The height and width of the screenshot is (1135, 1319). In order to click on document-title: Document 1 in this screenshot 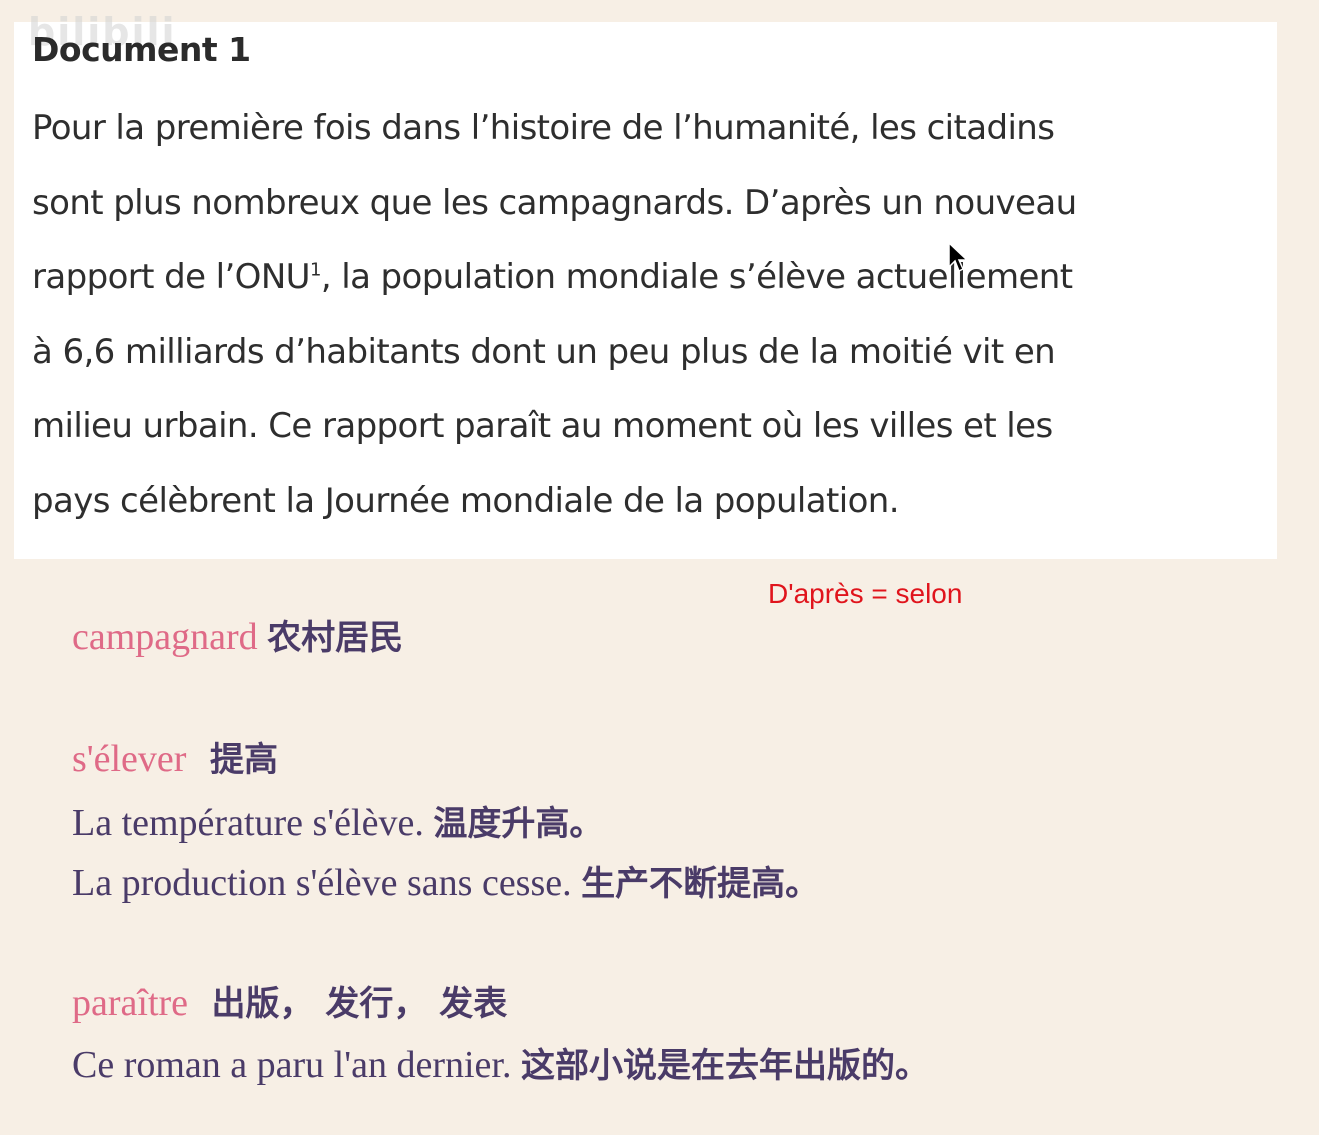, I will do `click(141, 49)`.